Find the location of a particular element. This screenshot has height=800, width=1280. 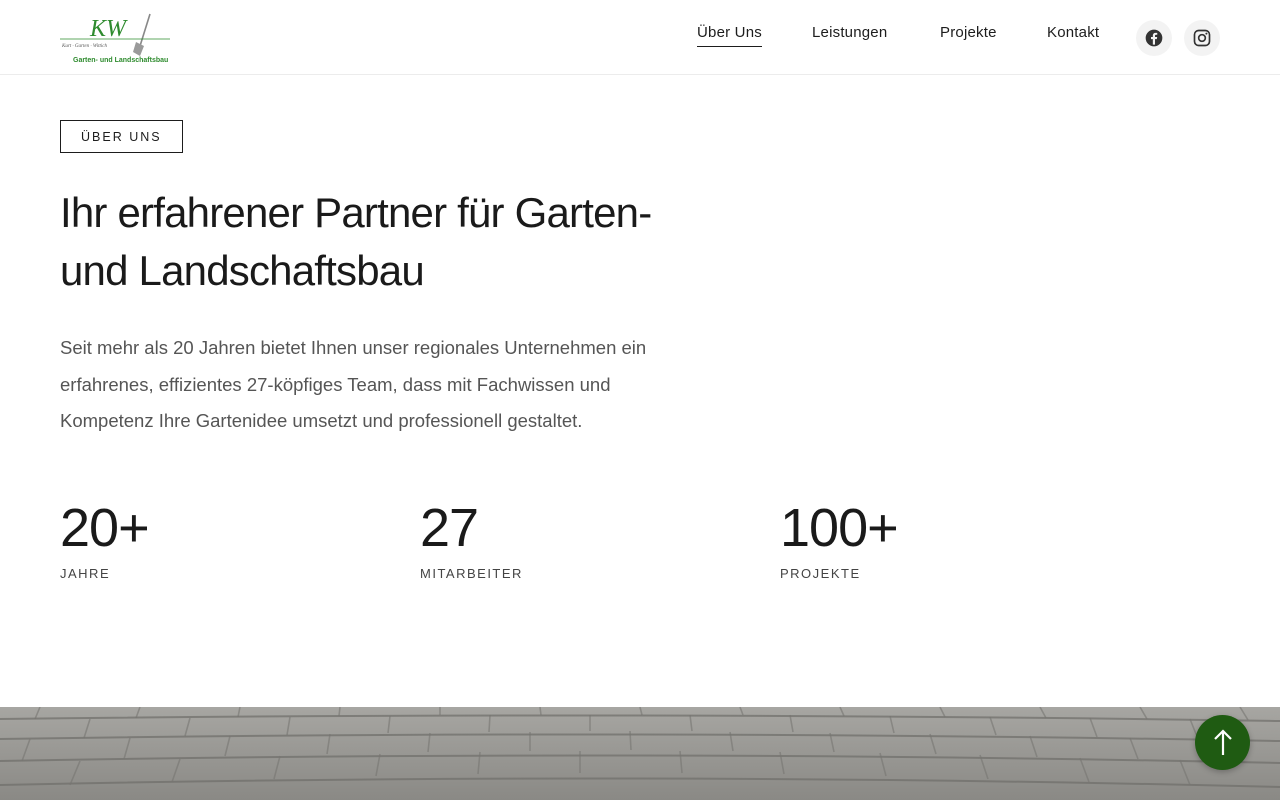

stat-years: 20+ JAHRE is located at coordinates (105, 538).